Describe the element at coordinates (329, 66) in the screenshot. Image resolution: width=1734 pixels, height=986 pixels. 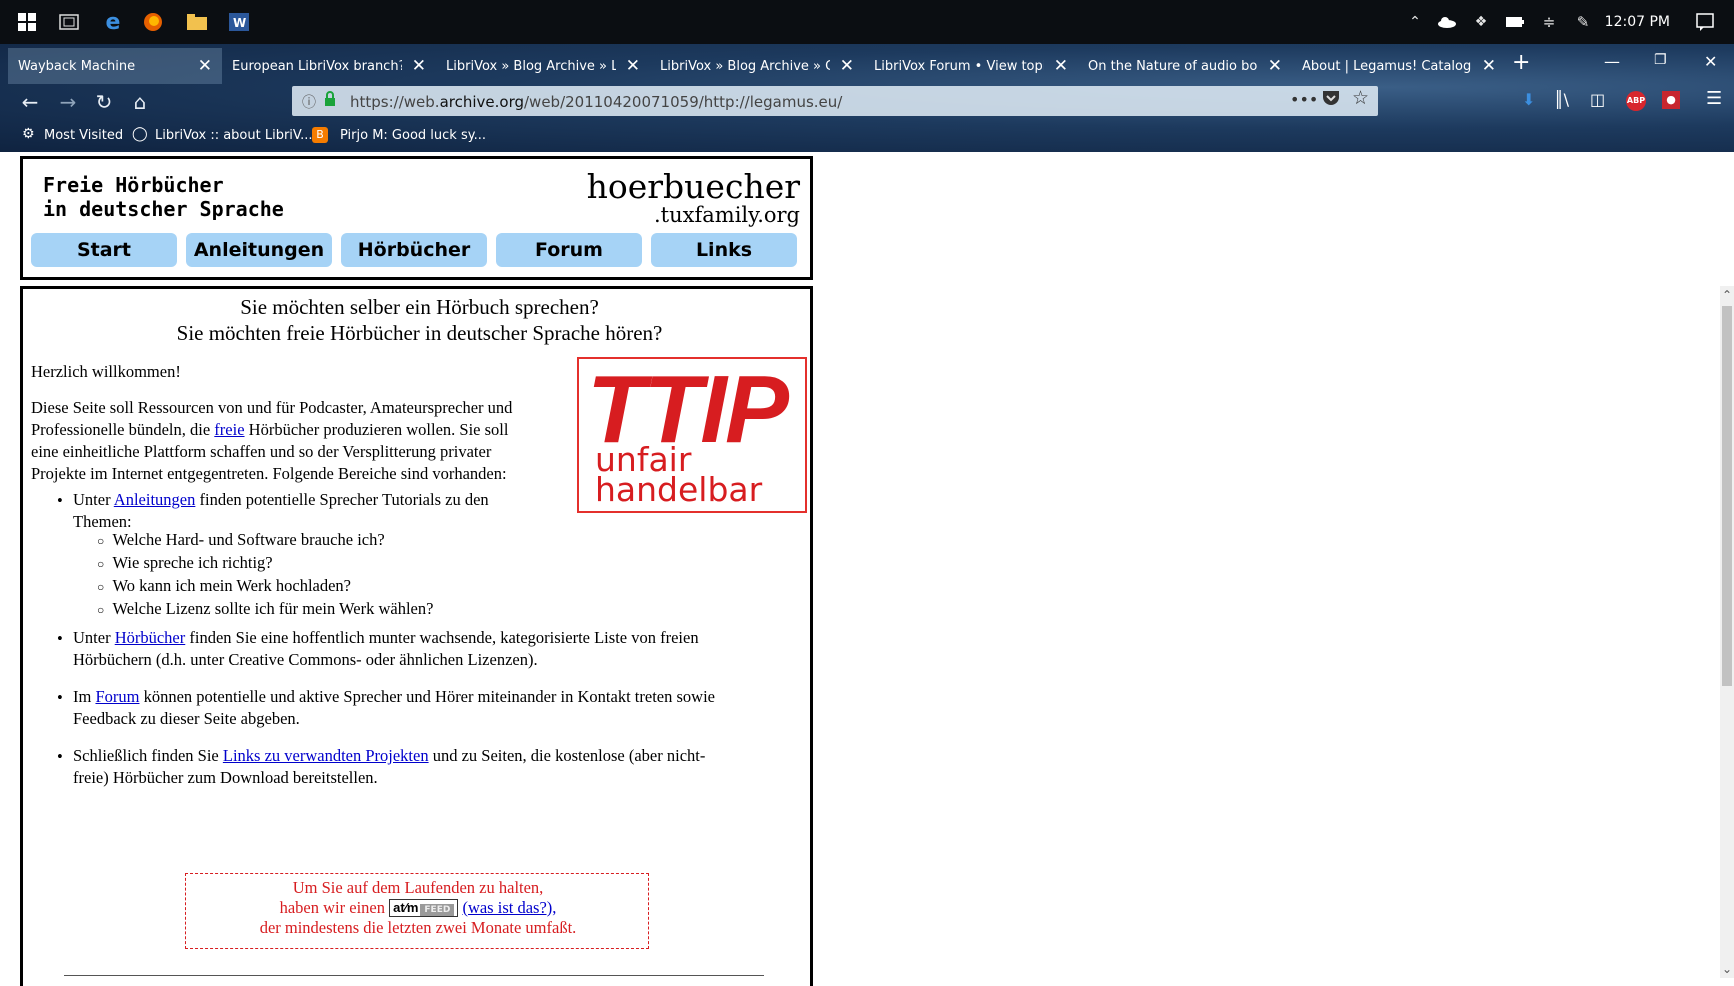
I see `tab-european-librivox: European LibriVox branch? ✕` at that location.